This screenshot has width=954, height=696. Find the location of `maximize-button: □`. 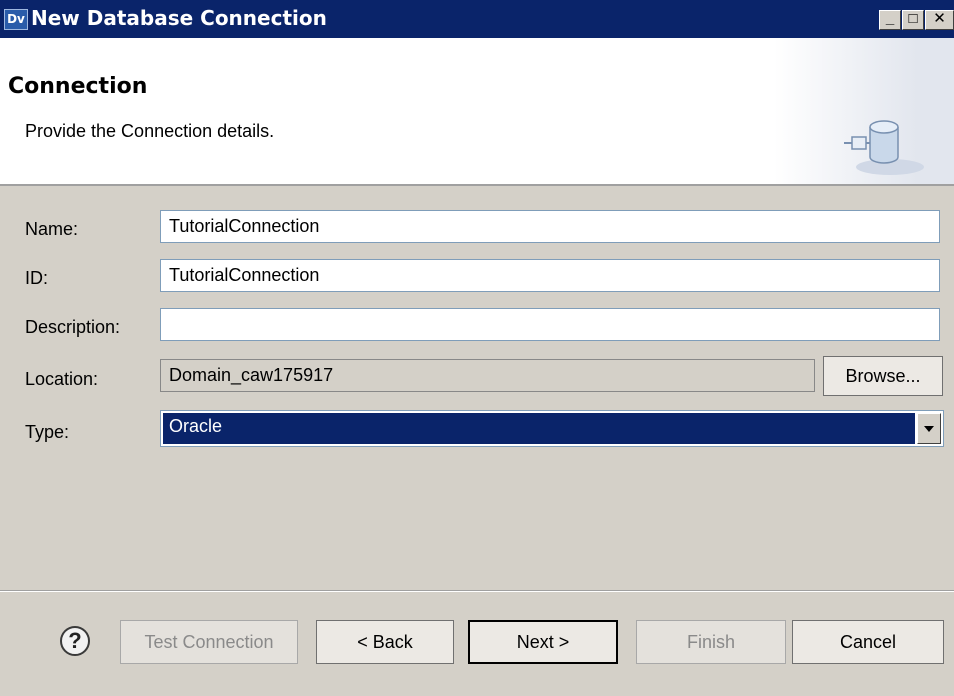

maximize-button: □ is located at coordinates (913, 20).